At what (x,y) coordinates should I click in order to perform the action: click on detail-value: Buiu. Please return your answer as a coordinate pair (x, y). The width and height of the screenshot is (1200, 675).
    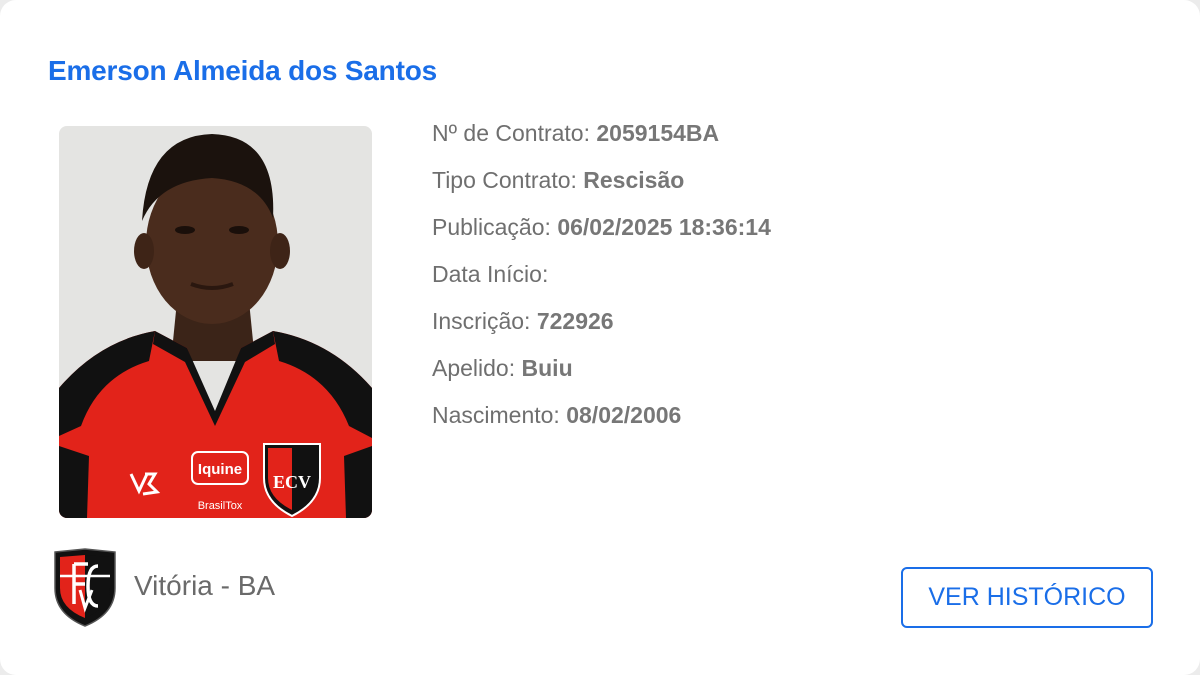
    Looking at the image, I should click on (547, 368).